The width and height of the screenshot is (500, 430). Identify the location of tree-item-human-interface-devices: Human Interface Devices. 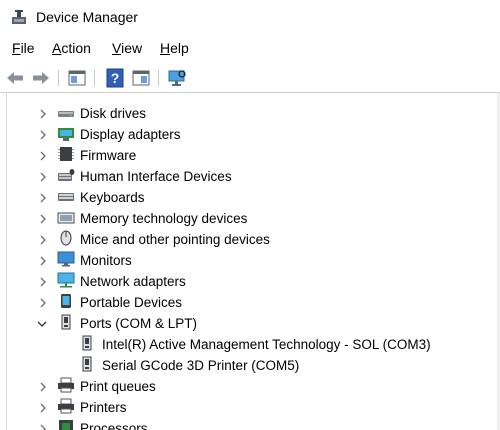
(249, 176).